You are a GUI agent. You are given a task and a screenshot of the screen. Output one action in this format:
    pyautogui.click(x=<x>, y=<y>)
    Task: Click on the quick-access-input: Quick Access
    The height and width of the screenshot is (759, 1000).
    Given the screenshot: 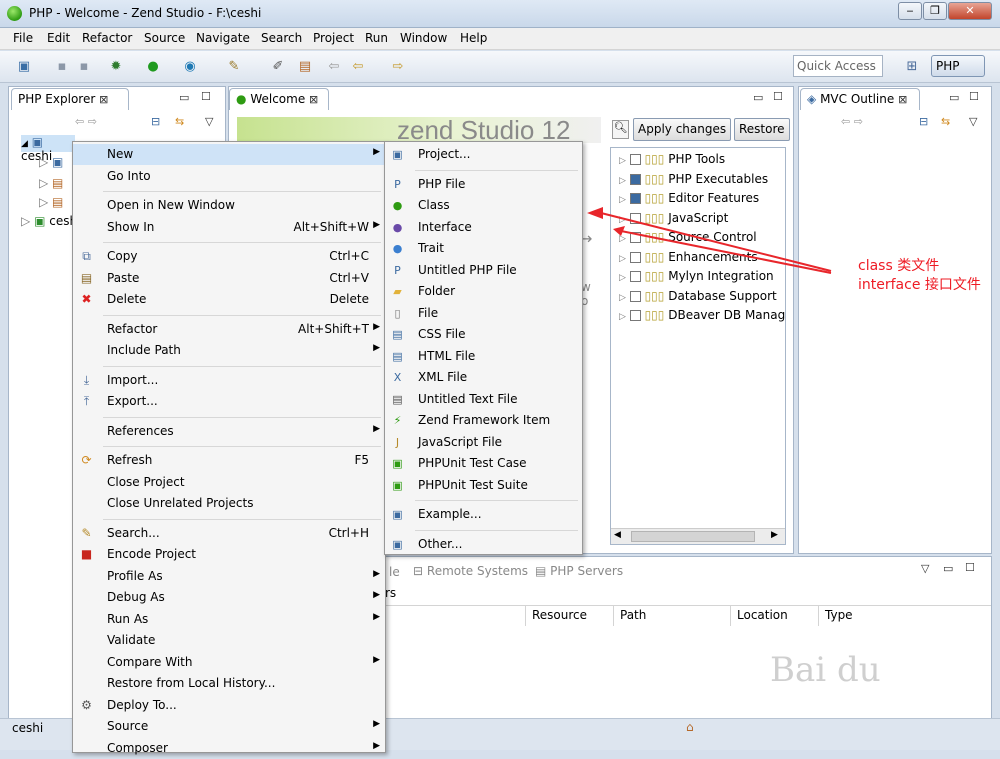 What is the action you would take?
    pyautogui.click(x=838, y=66)
    